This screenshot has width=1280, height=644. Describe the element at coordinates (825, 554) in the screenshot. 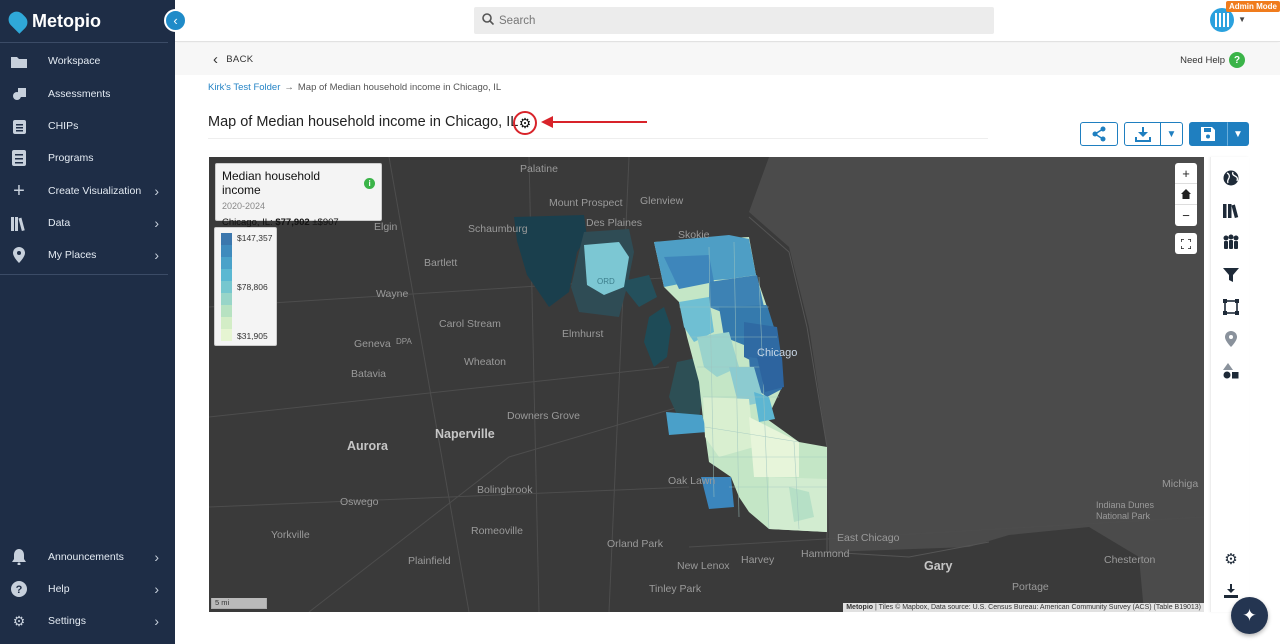

I see `place-label: Hammond` at that location.